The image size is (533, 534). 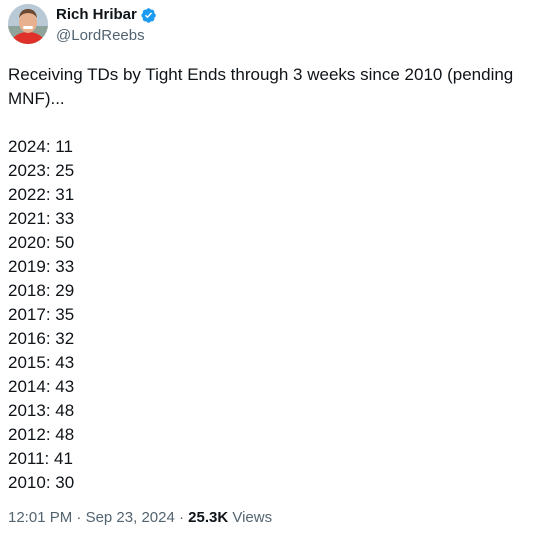 What do you see at coordinates (40, 458) in the screenshot?
I see `stat-line: 2011: 41` at bounding box center [40, 458].